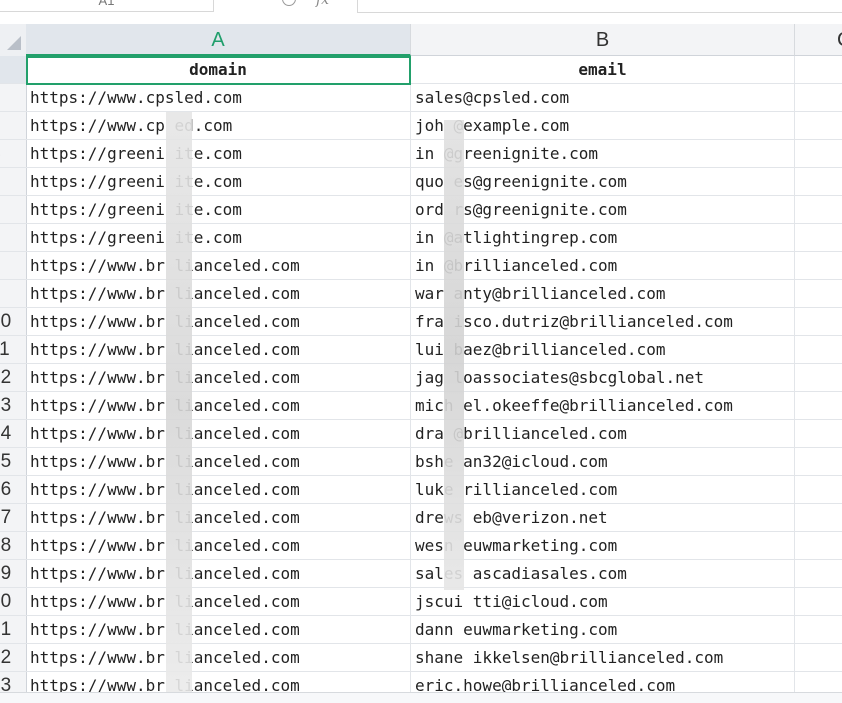  Describe the element at coordinates (13, 546) in the screenshot. I see `row-header-18: 18` at that location.